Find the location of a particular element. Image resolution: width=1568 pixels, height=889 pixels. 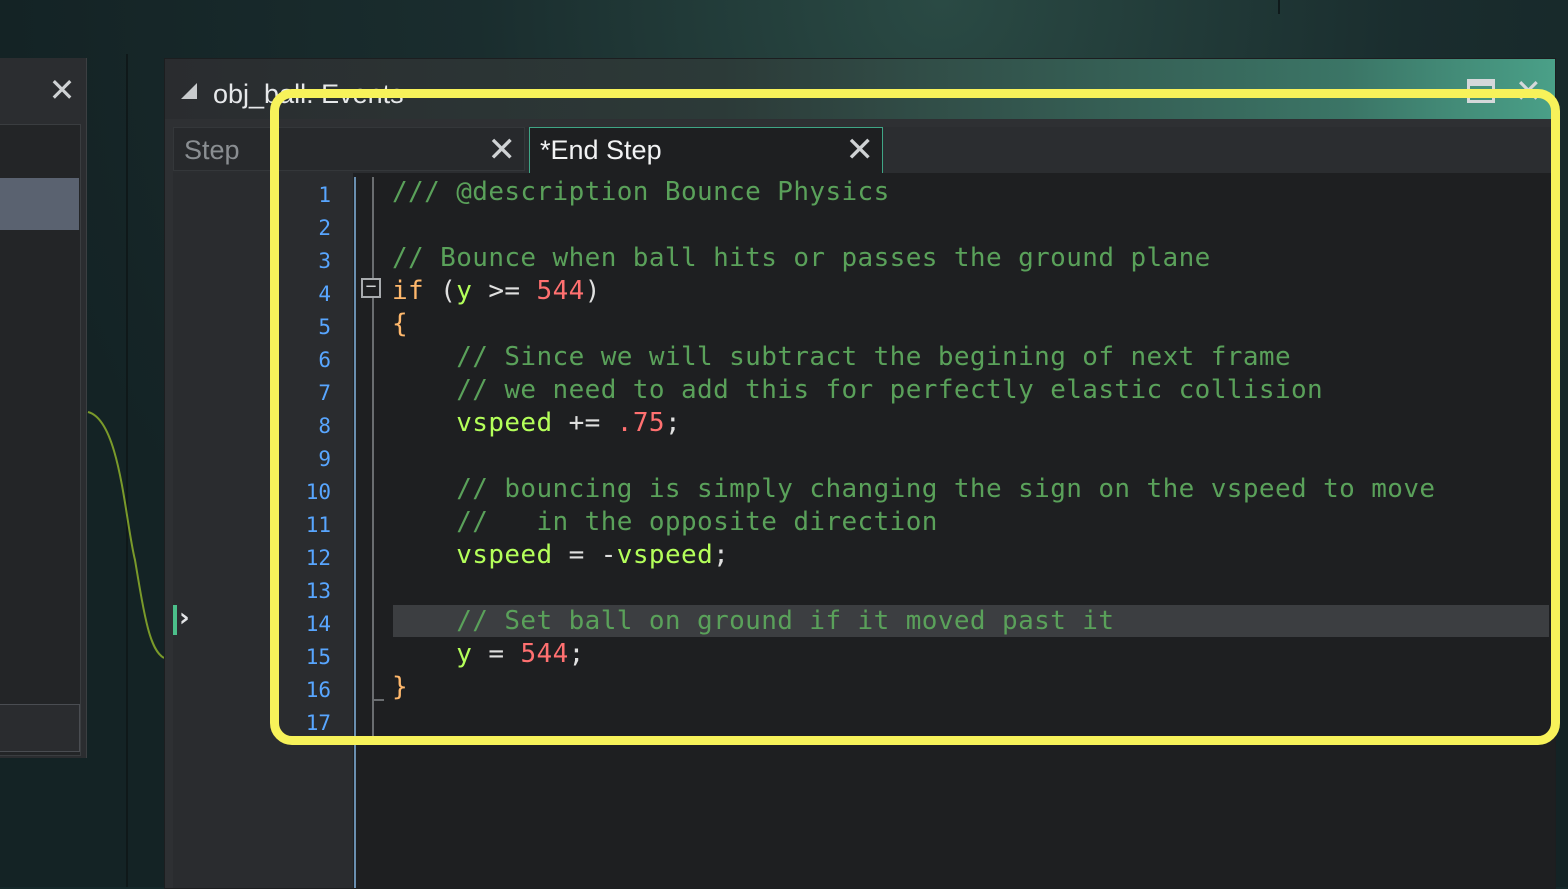

left-panel: ✕ is located at coordinates (43, 408).